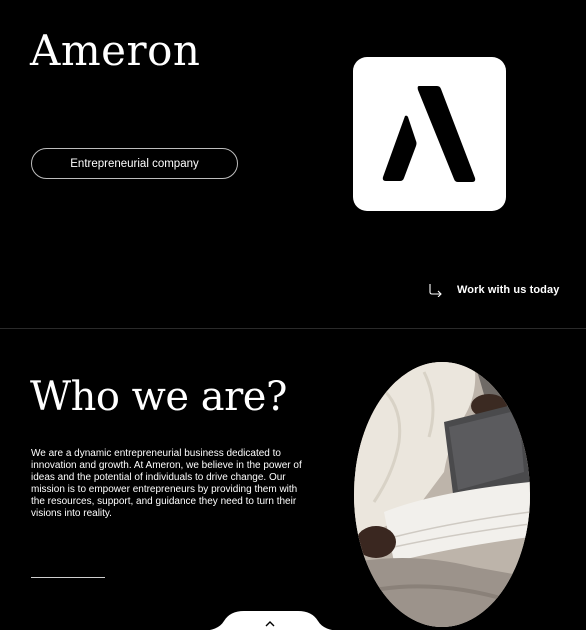  I want to click on ameron-logo-mark-icon, so click(429, 134).